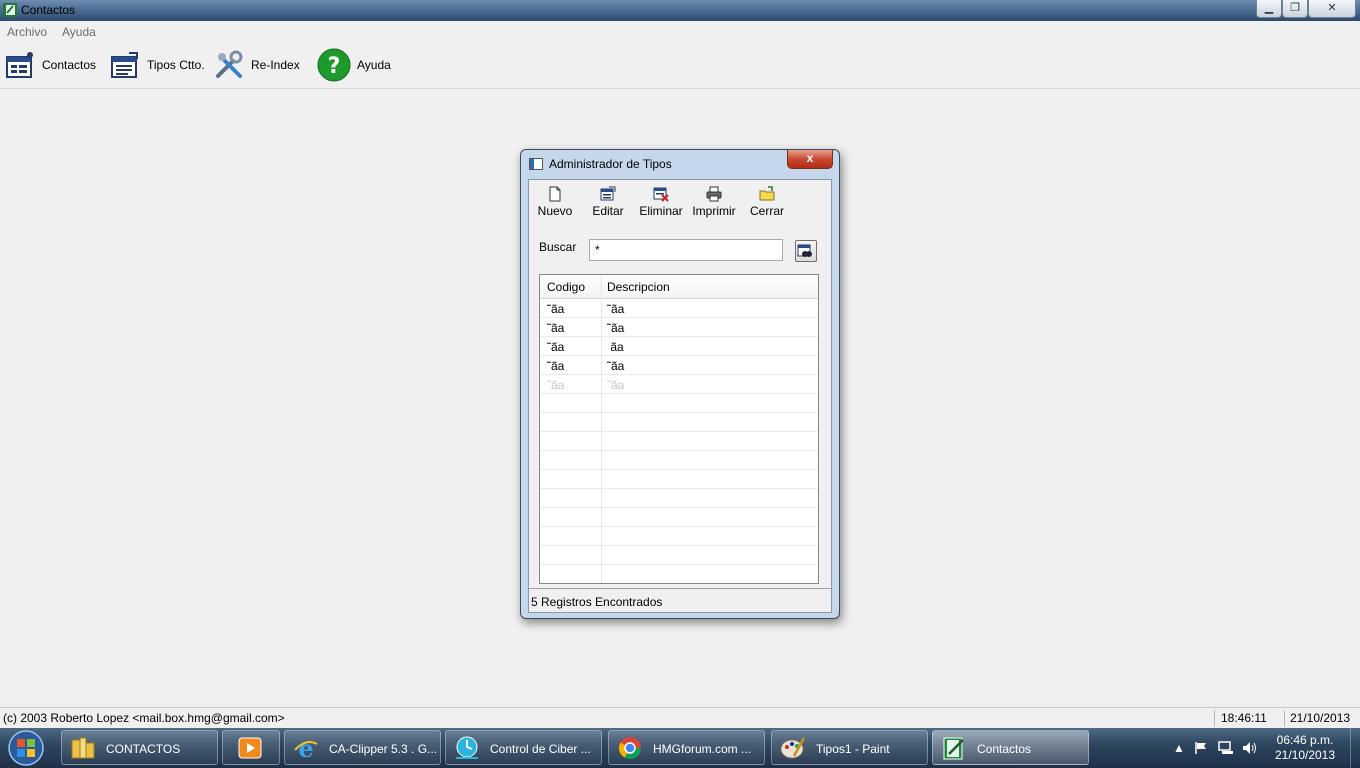 The width and height of the screenshot is (1360, 768). I want to click on taskbar-clock: 06:46 p.m. 21/10/2013, so click(1305, 748).